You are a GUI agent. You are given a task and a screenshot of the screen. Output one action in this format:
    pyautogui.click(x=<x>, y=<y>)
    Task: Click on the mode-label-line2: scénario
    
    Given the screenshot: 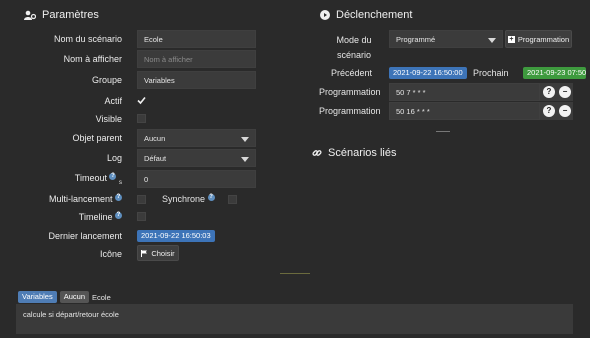 What is the action you would take?
    pyautogui.click(x=354, y=55)
    